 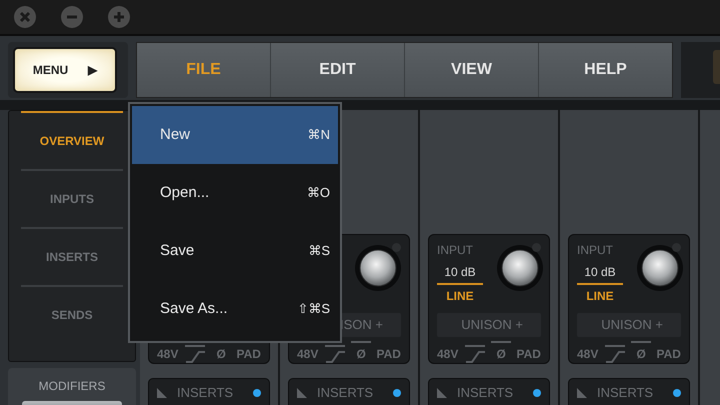 I want to click on menu-tab: FILE, so click(x=204, y=70).